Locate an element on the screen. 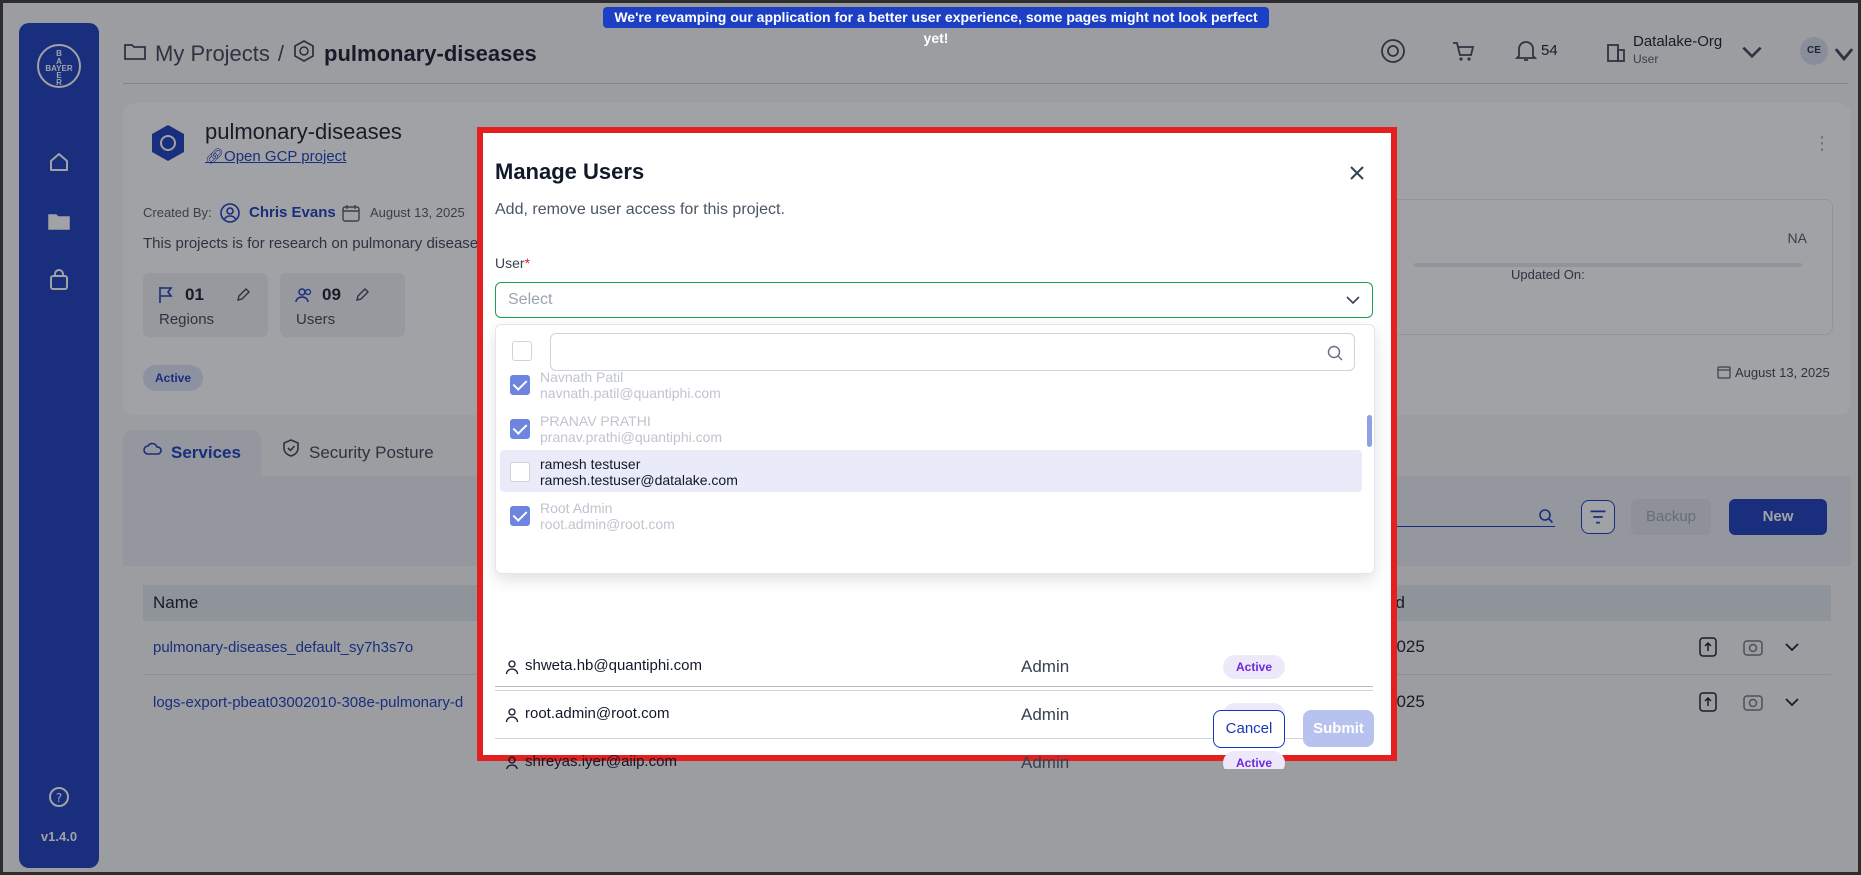  user-field-label: User* is located at coordinates (512, 263).